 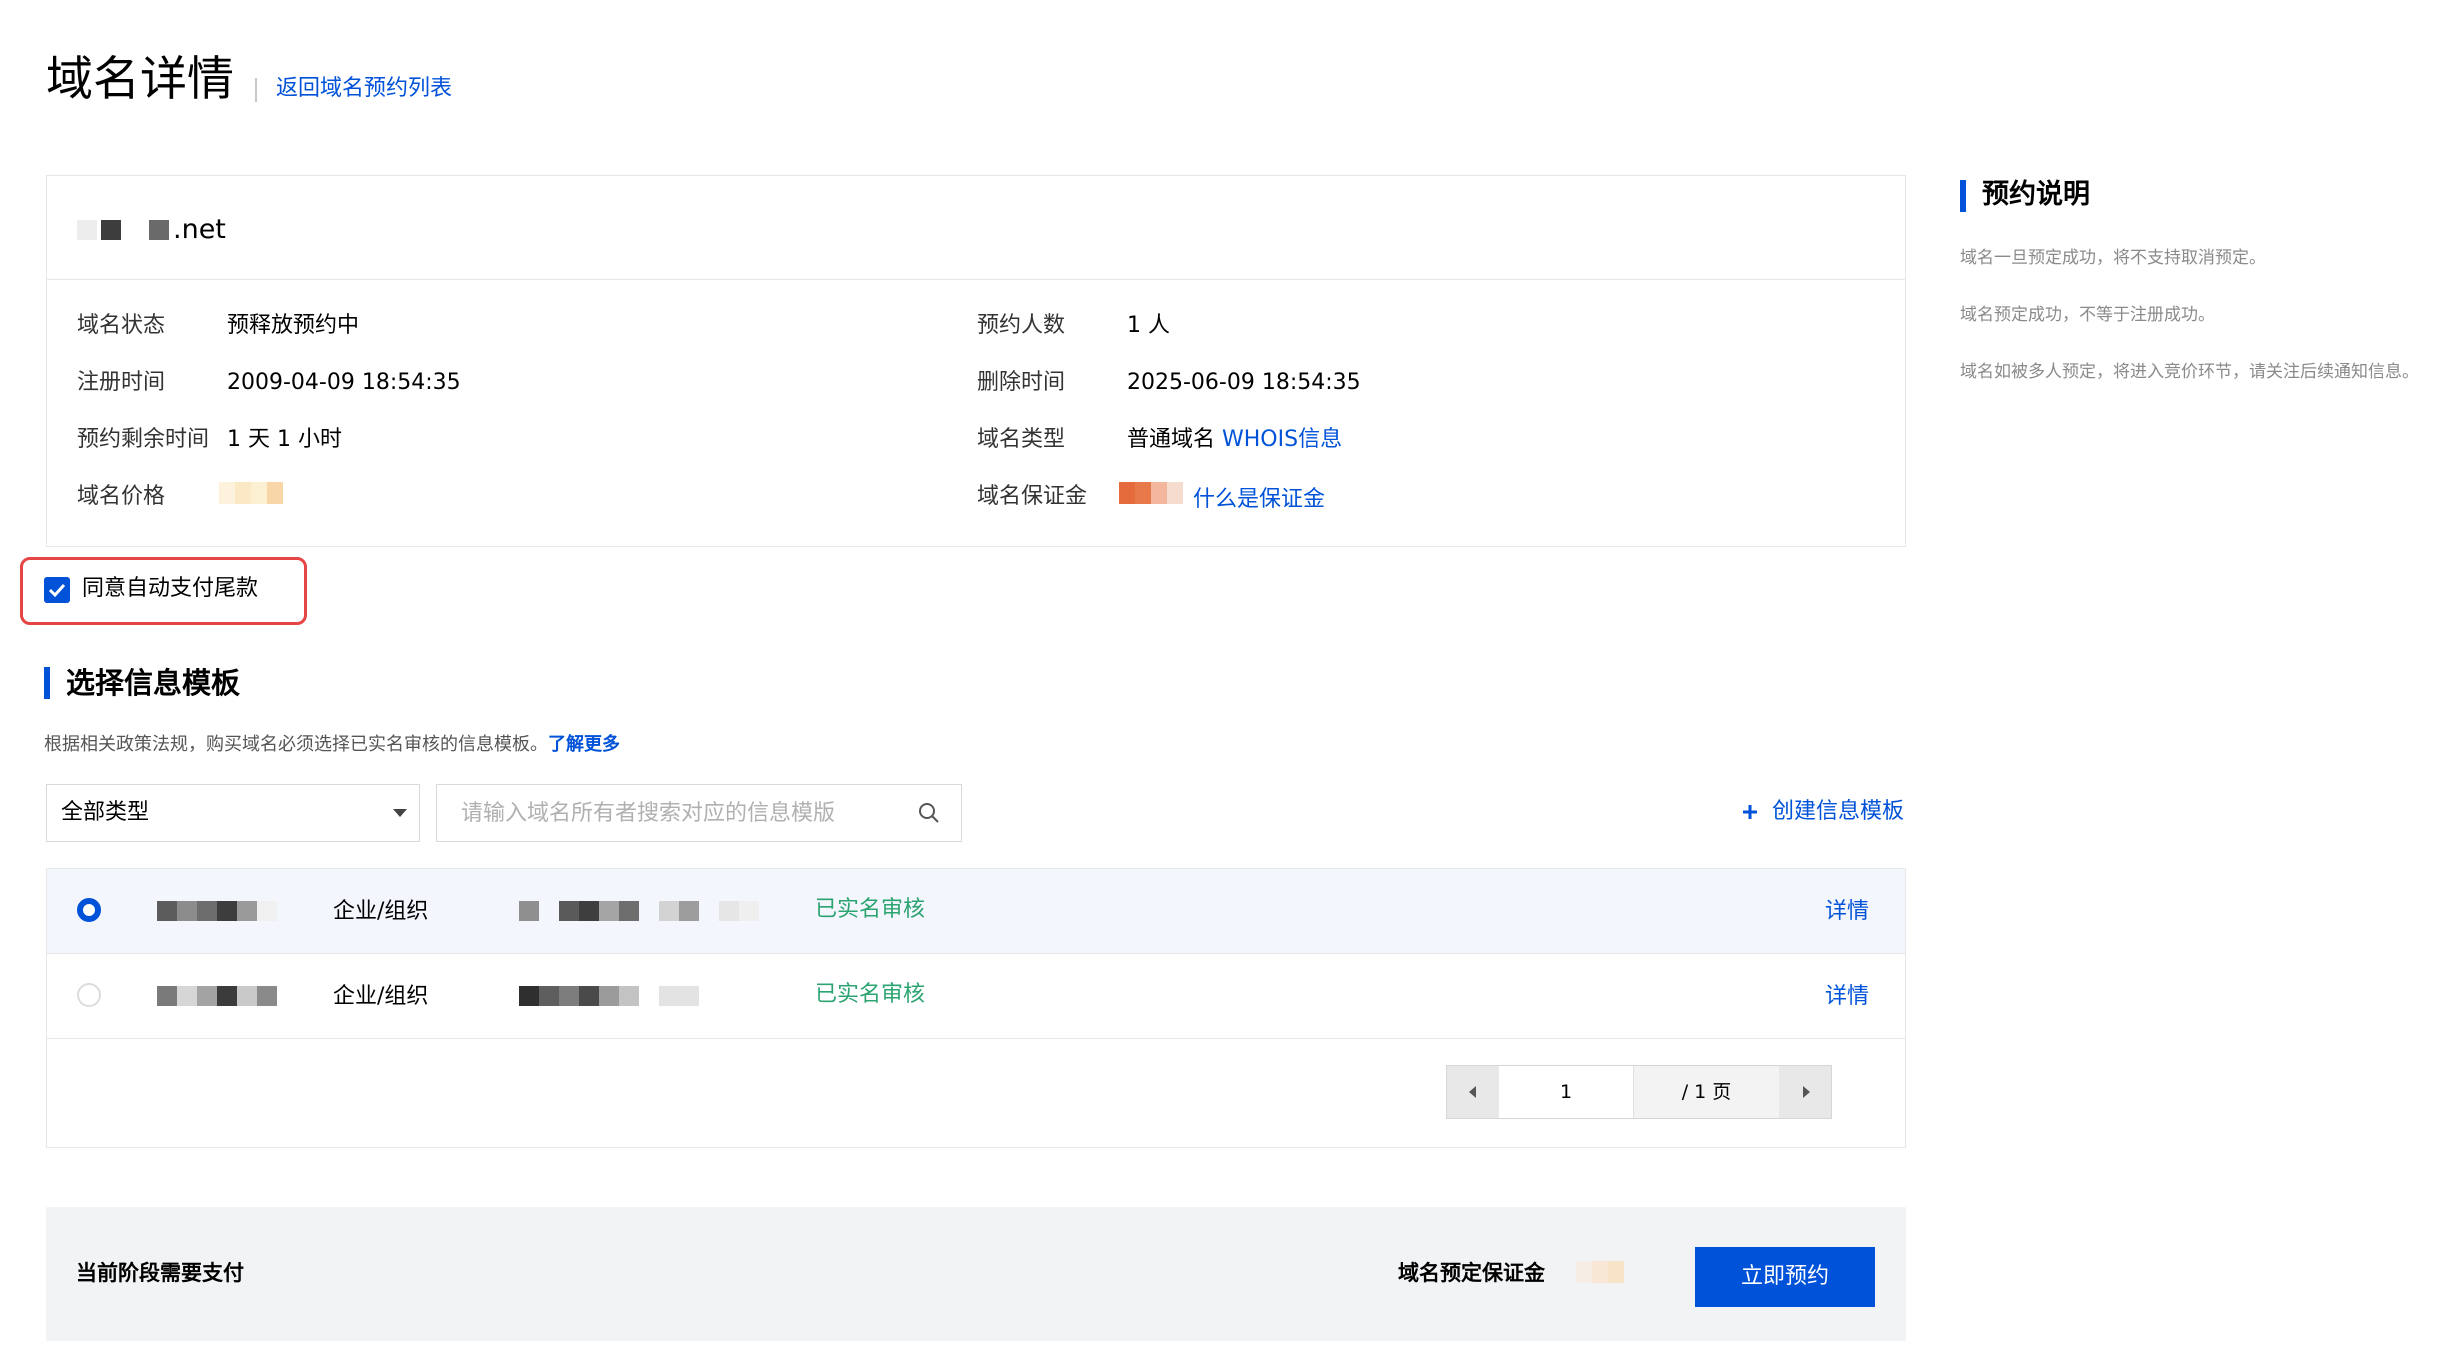 I want to click on search-icon, so click(x=929, y=813).